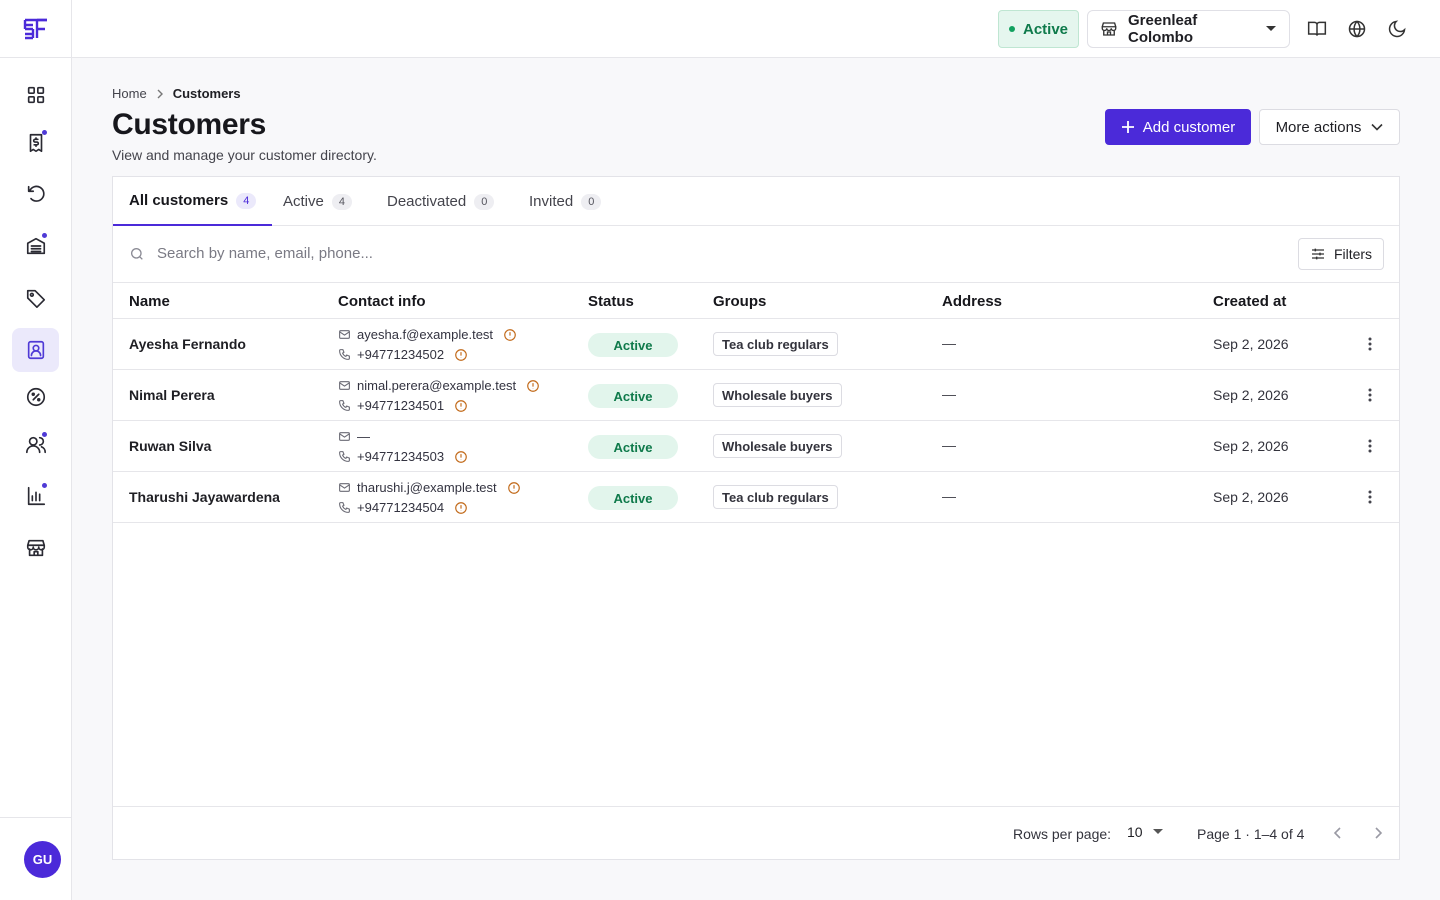 The image size is (1440, 900). I want to click on store-selector: Greenleaf Colombo, so click(1188, 29).